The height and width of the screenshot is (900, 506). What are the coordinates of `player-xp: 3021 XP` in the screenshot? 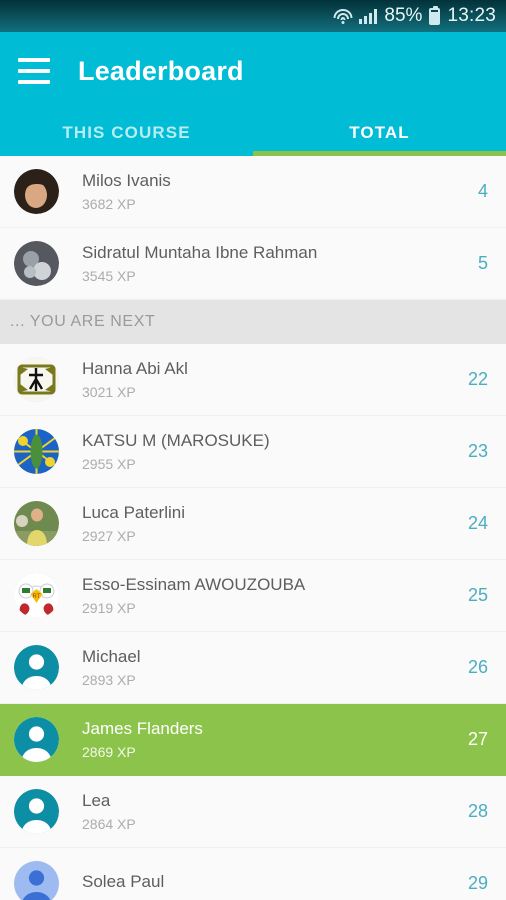 It's located at (109, 391).